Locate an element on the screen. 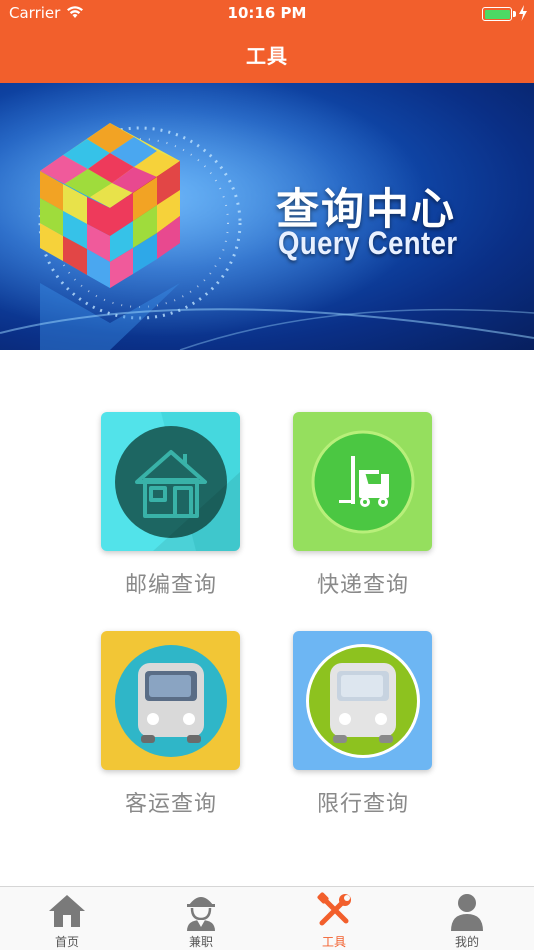 The width and height of the screenshot is (534, 950). status-bar: Carrier 10:16 PM is located at coordinates (267, 14).